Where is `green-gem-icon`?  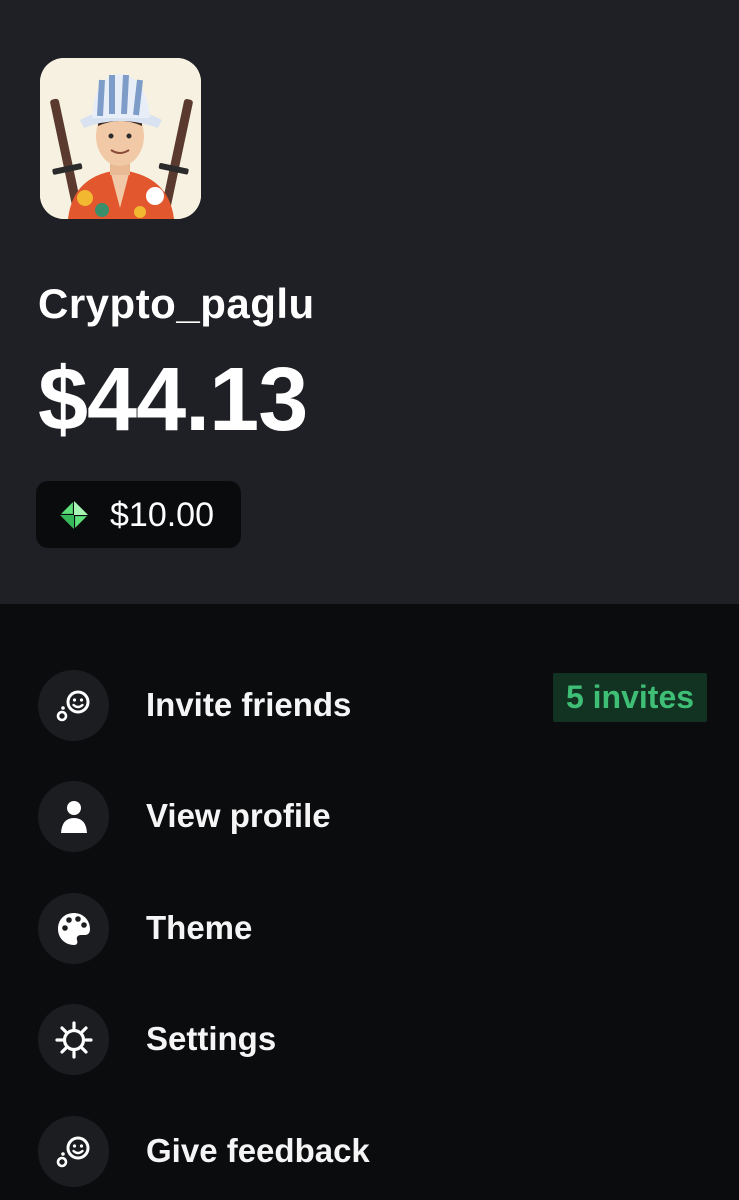
green-gem-icon is located at coordinates (74, 514).